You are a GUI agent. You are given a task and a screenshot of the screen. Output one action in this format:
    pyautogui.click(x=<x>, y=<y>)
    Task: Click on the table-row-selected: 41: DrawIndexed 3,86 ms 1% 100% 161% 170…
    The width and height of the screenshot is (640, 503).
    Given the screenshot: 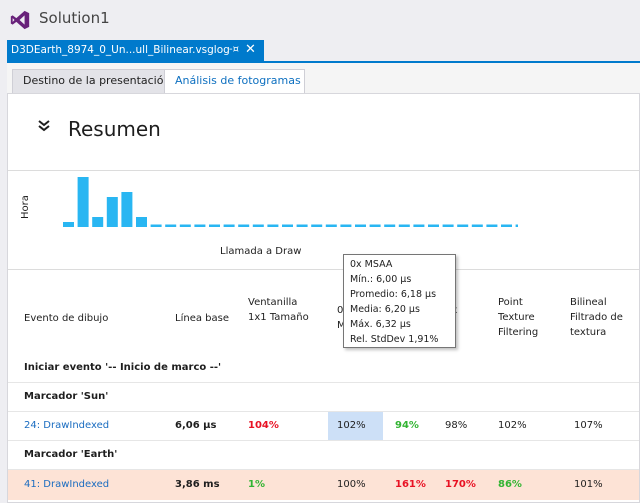 What is the action you would take?
    pyautogui.click(x=323, y=485)
    